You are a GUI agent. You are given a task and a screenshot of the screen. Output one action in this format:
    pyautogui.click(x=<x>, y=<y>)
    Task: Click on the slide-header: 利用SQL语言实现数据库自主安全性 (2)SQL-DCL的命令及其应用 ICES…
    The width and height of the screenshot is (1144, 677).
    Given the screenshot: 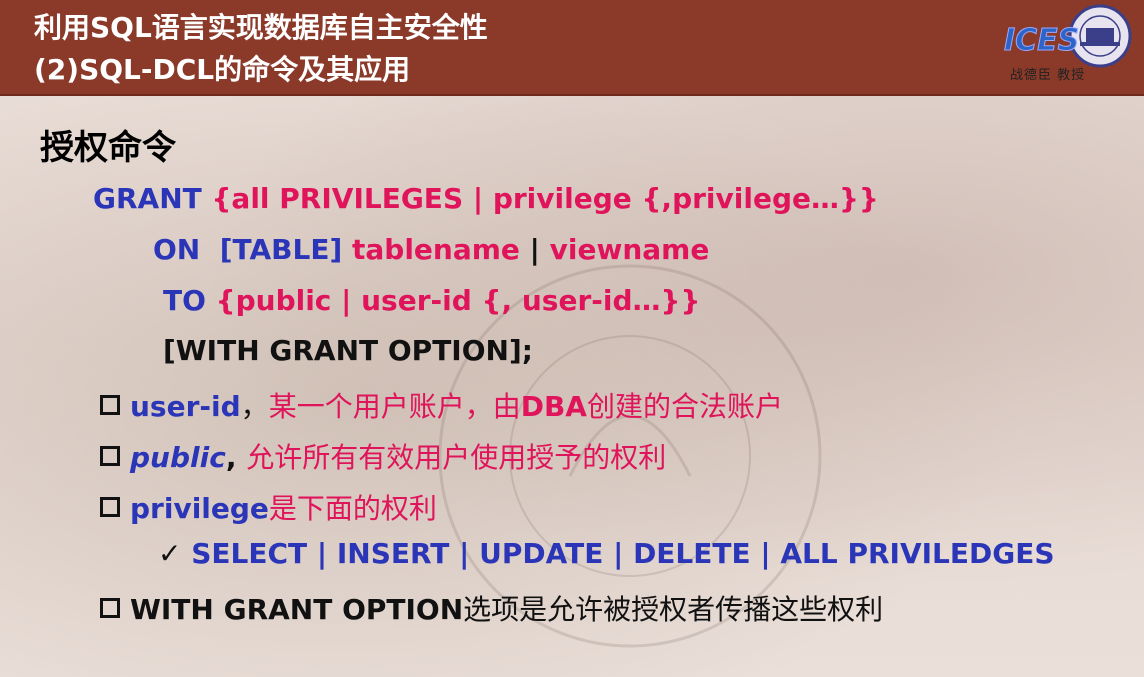 What is the action you would take?
    pyautogui.click(x=572, y=48)
    